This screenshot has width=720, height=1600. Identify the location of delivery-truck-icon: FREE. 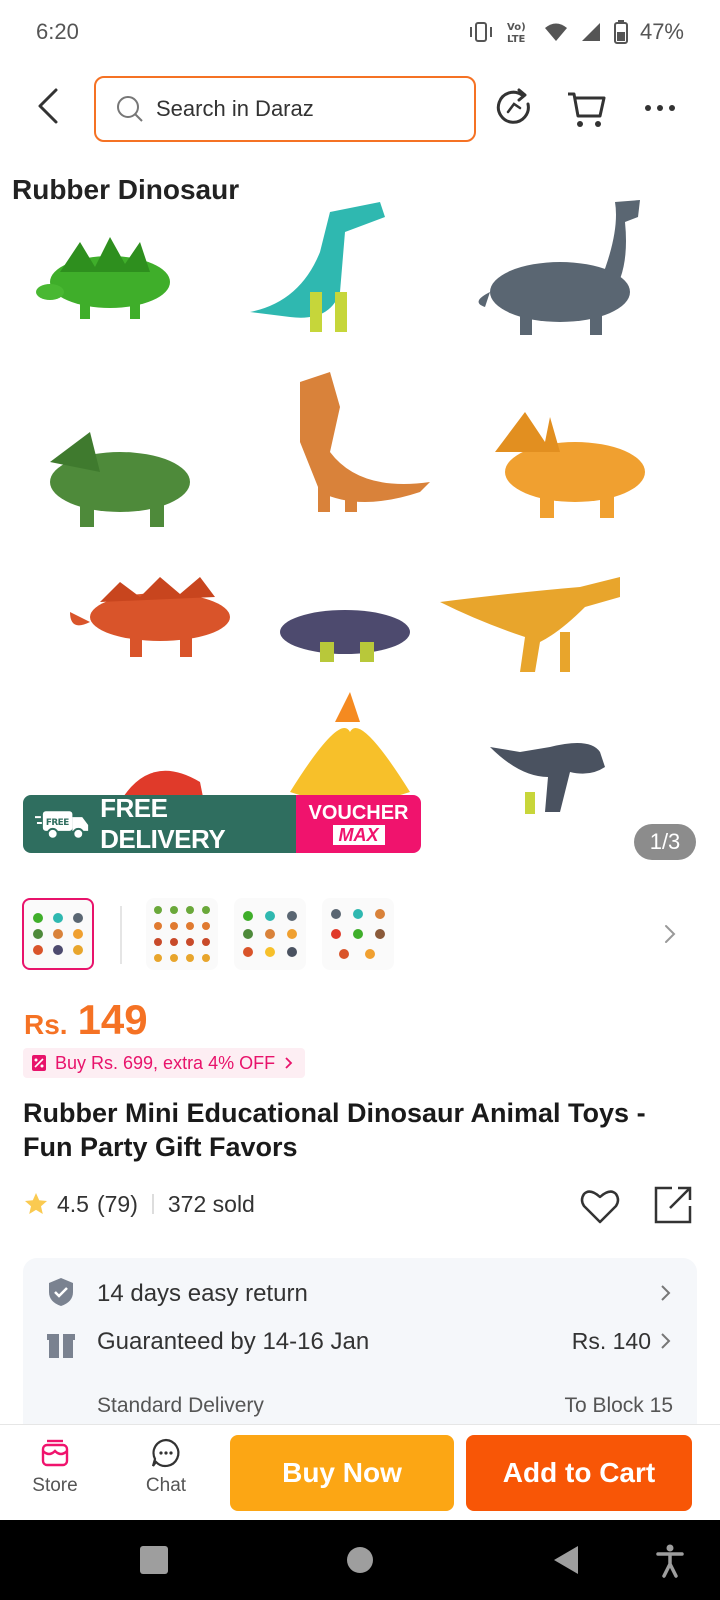
(62, 825).